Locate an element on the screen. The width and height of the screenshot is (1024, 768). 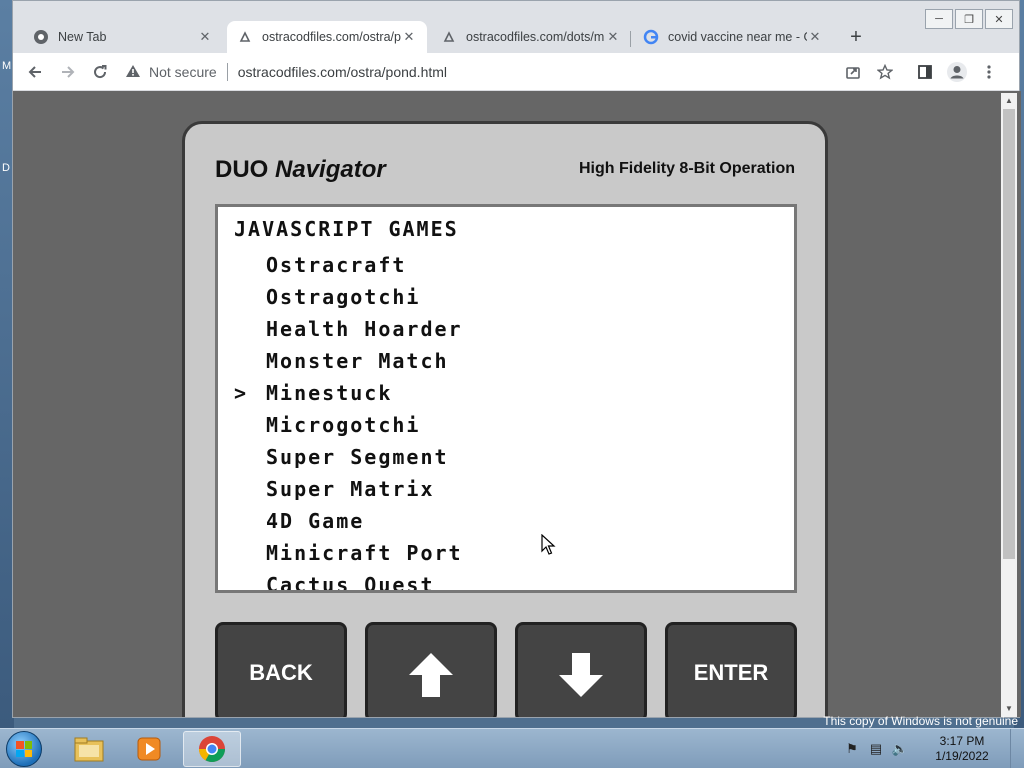
menu-item-label: Ostragotchi is located at coordinates (343, 297).